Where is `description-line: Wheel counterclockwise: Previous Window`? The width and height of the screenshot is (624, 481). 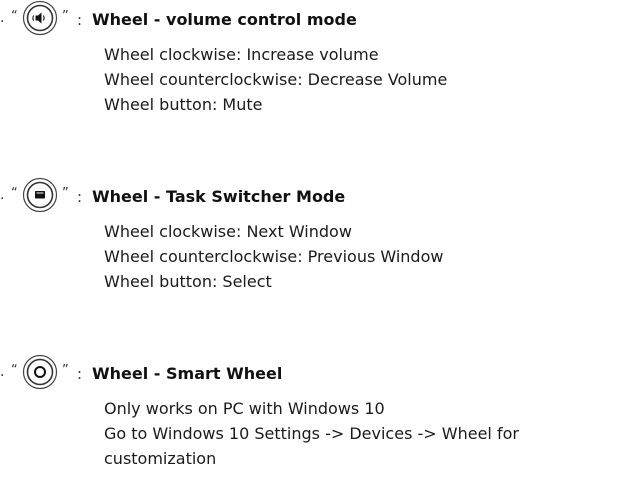
description-line: Wheel counterclockwise: Previous Window is located at coordinates (274, 256).